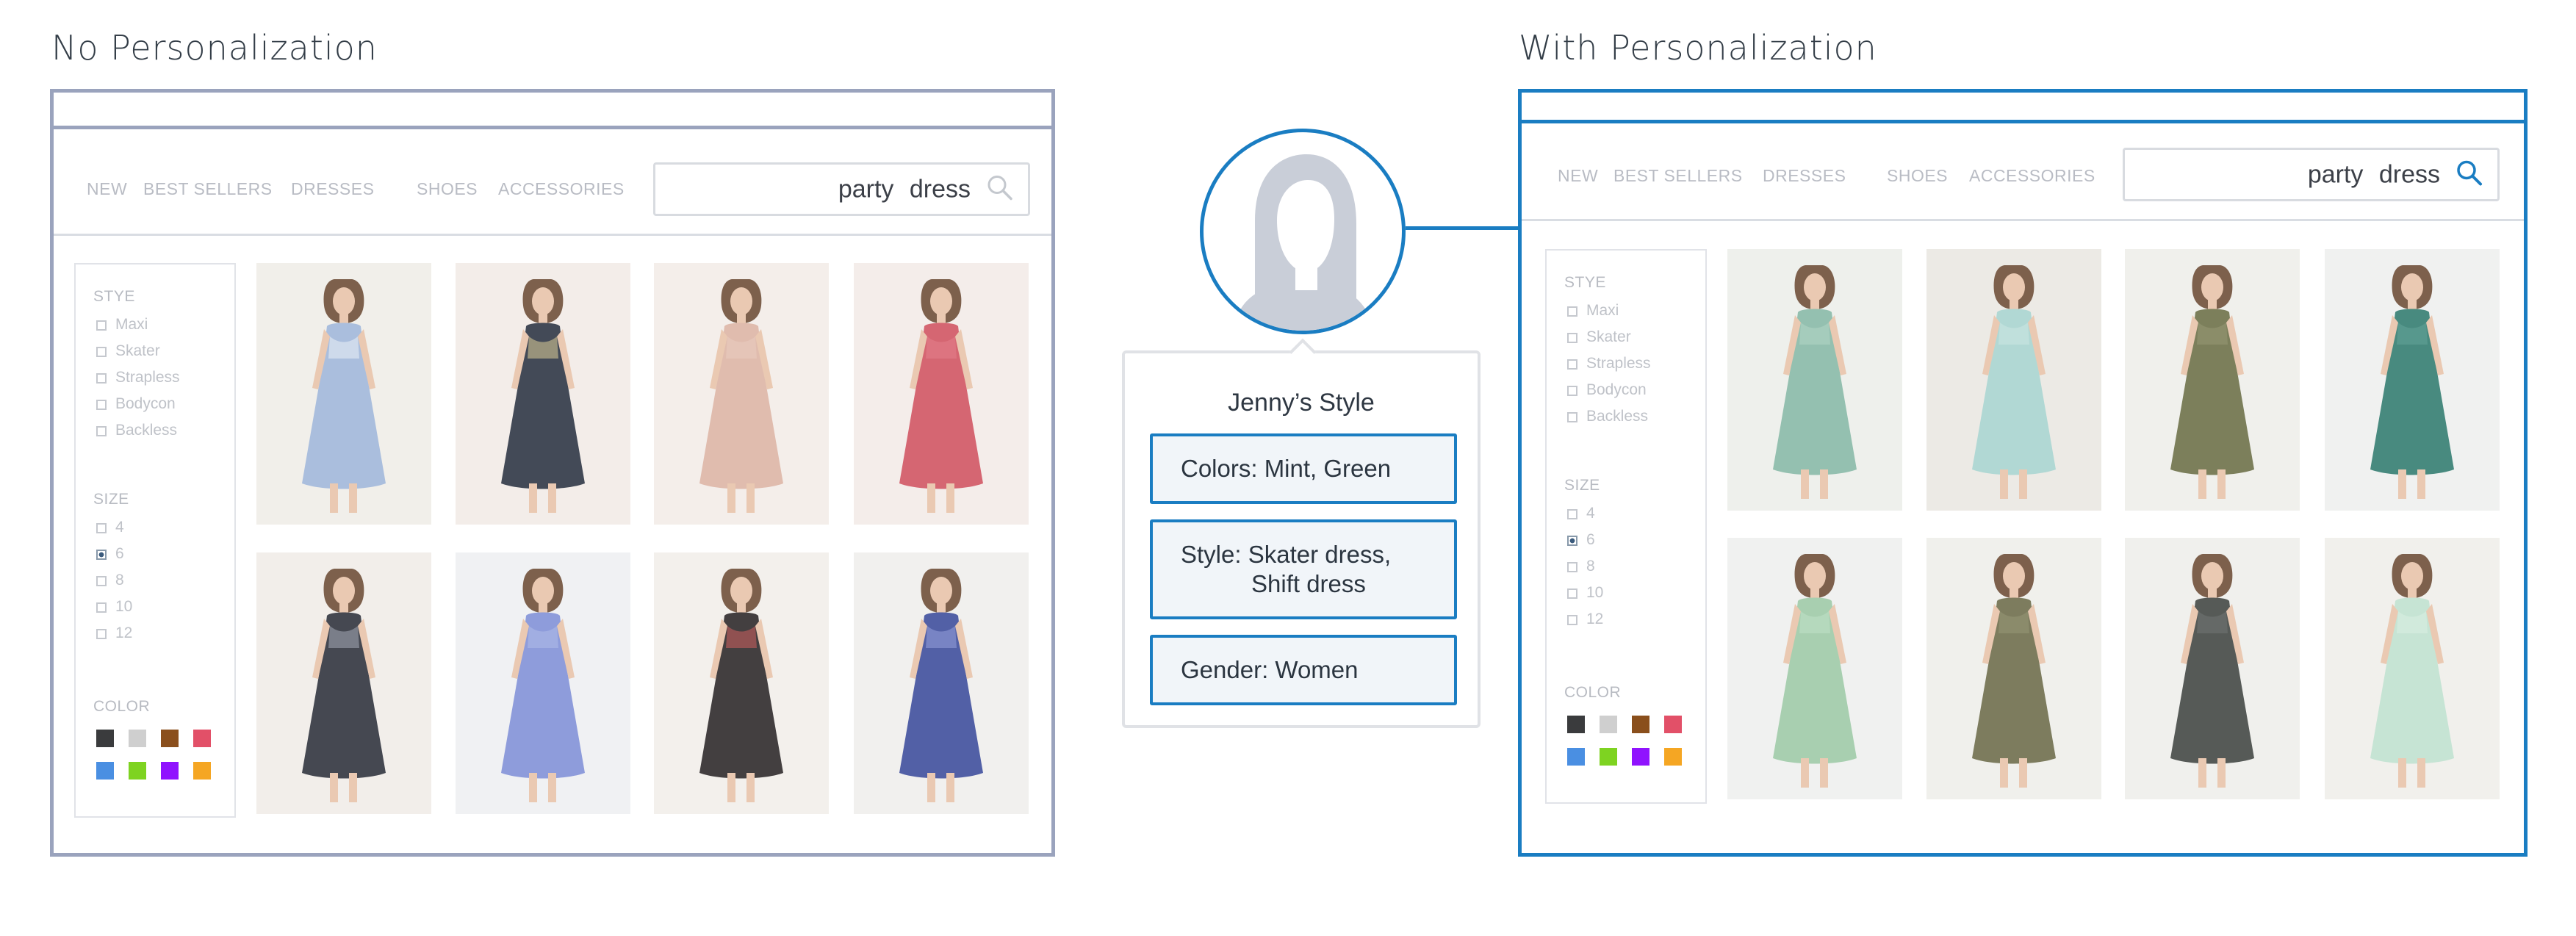 The image size is (2576, 936). Describe the element at coordinates (2023, 108) in the screenshot. I see `browser-bar` at that location.